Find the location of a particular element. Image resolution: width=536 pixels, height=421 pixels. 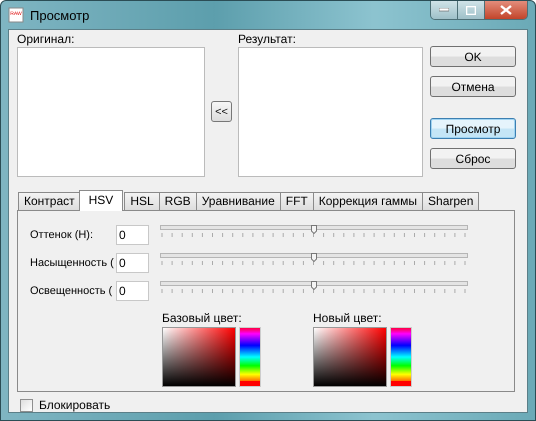

color-label: Новый цвет: is located at coordinates (348, 318).